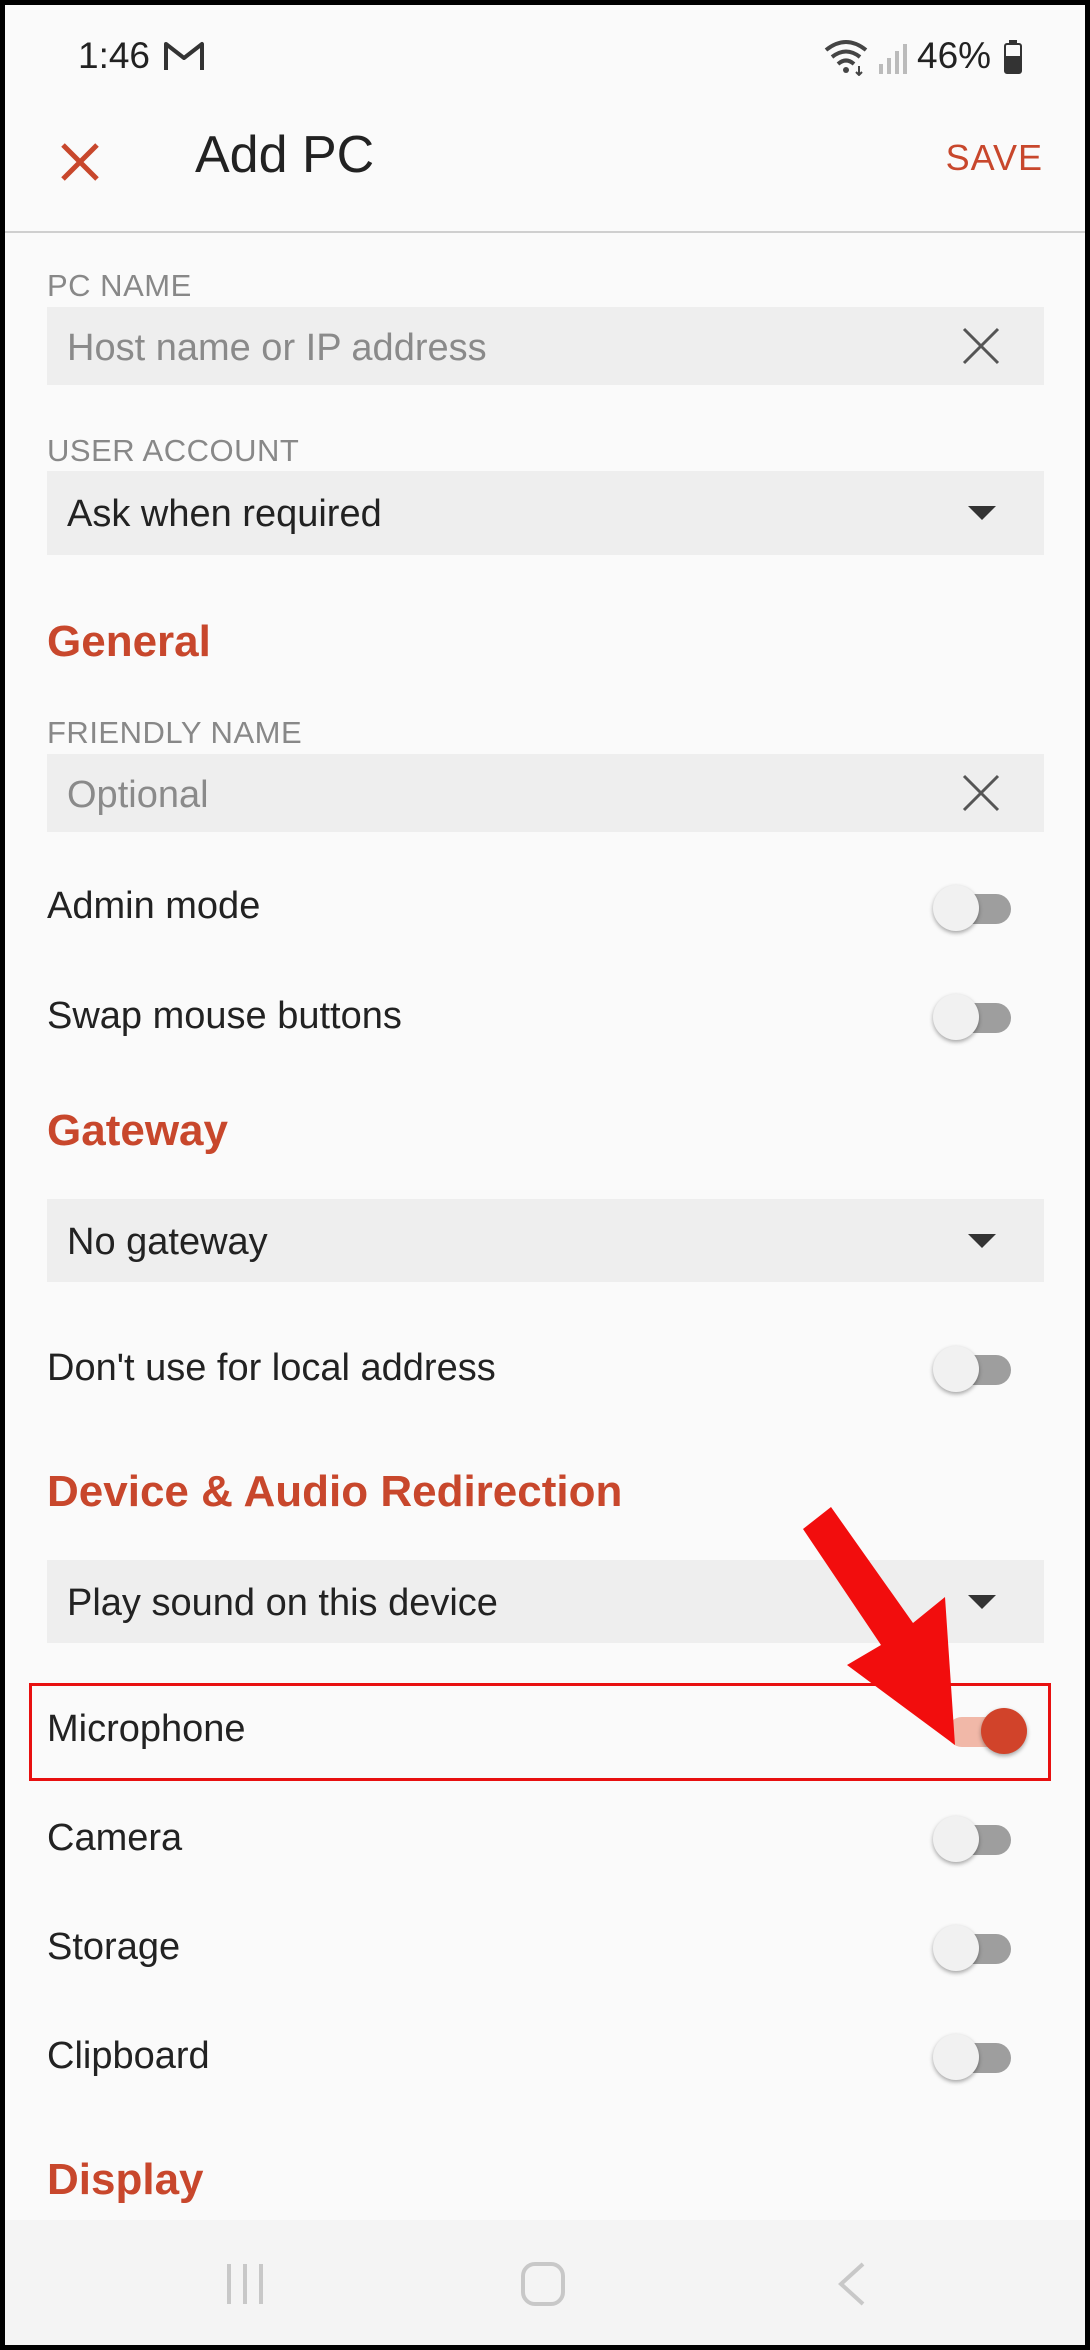 The height and width of the screenshot is (2350, 1090). I want to click on storage-toggle, so click(974, 1947).